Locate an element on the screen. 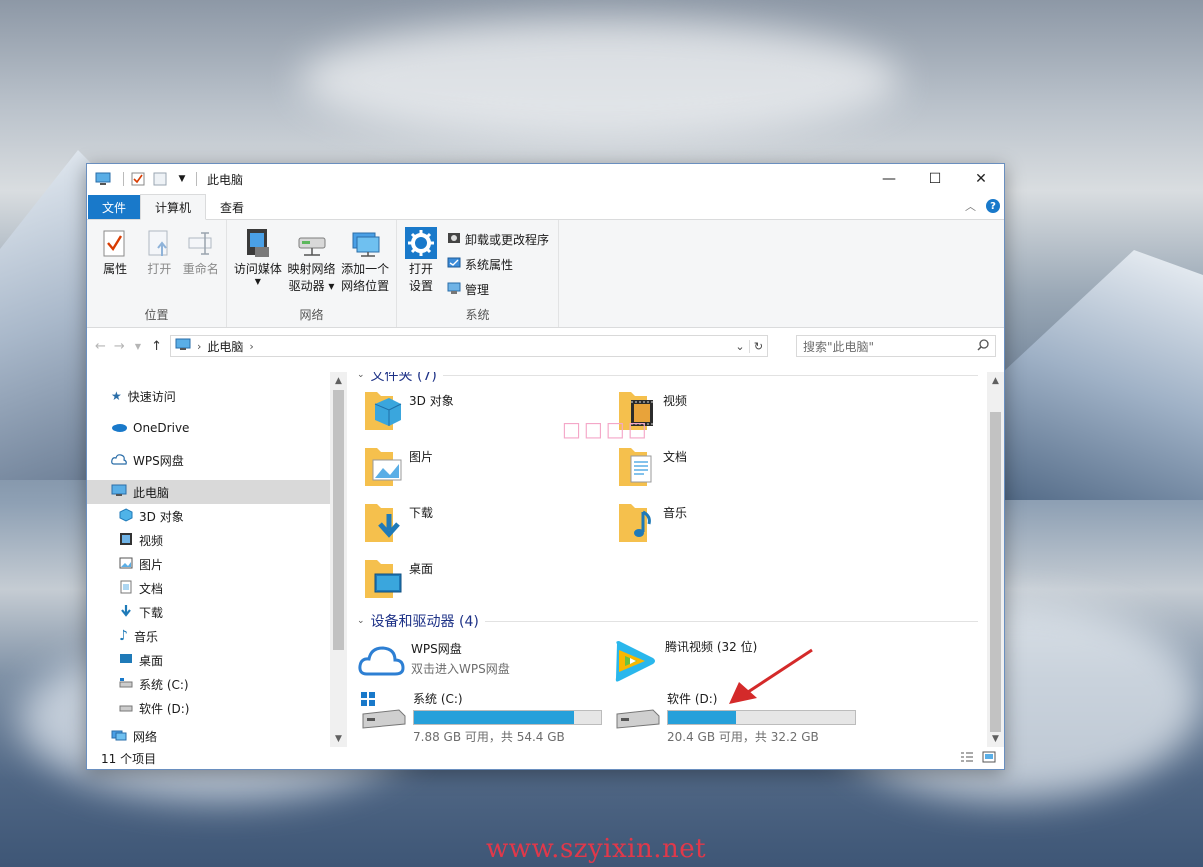  chevron-down-icon: ⌄ is located at coordinates (361, 376).